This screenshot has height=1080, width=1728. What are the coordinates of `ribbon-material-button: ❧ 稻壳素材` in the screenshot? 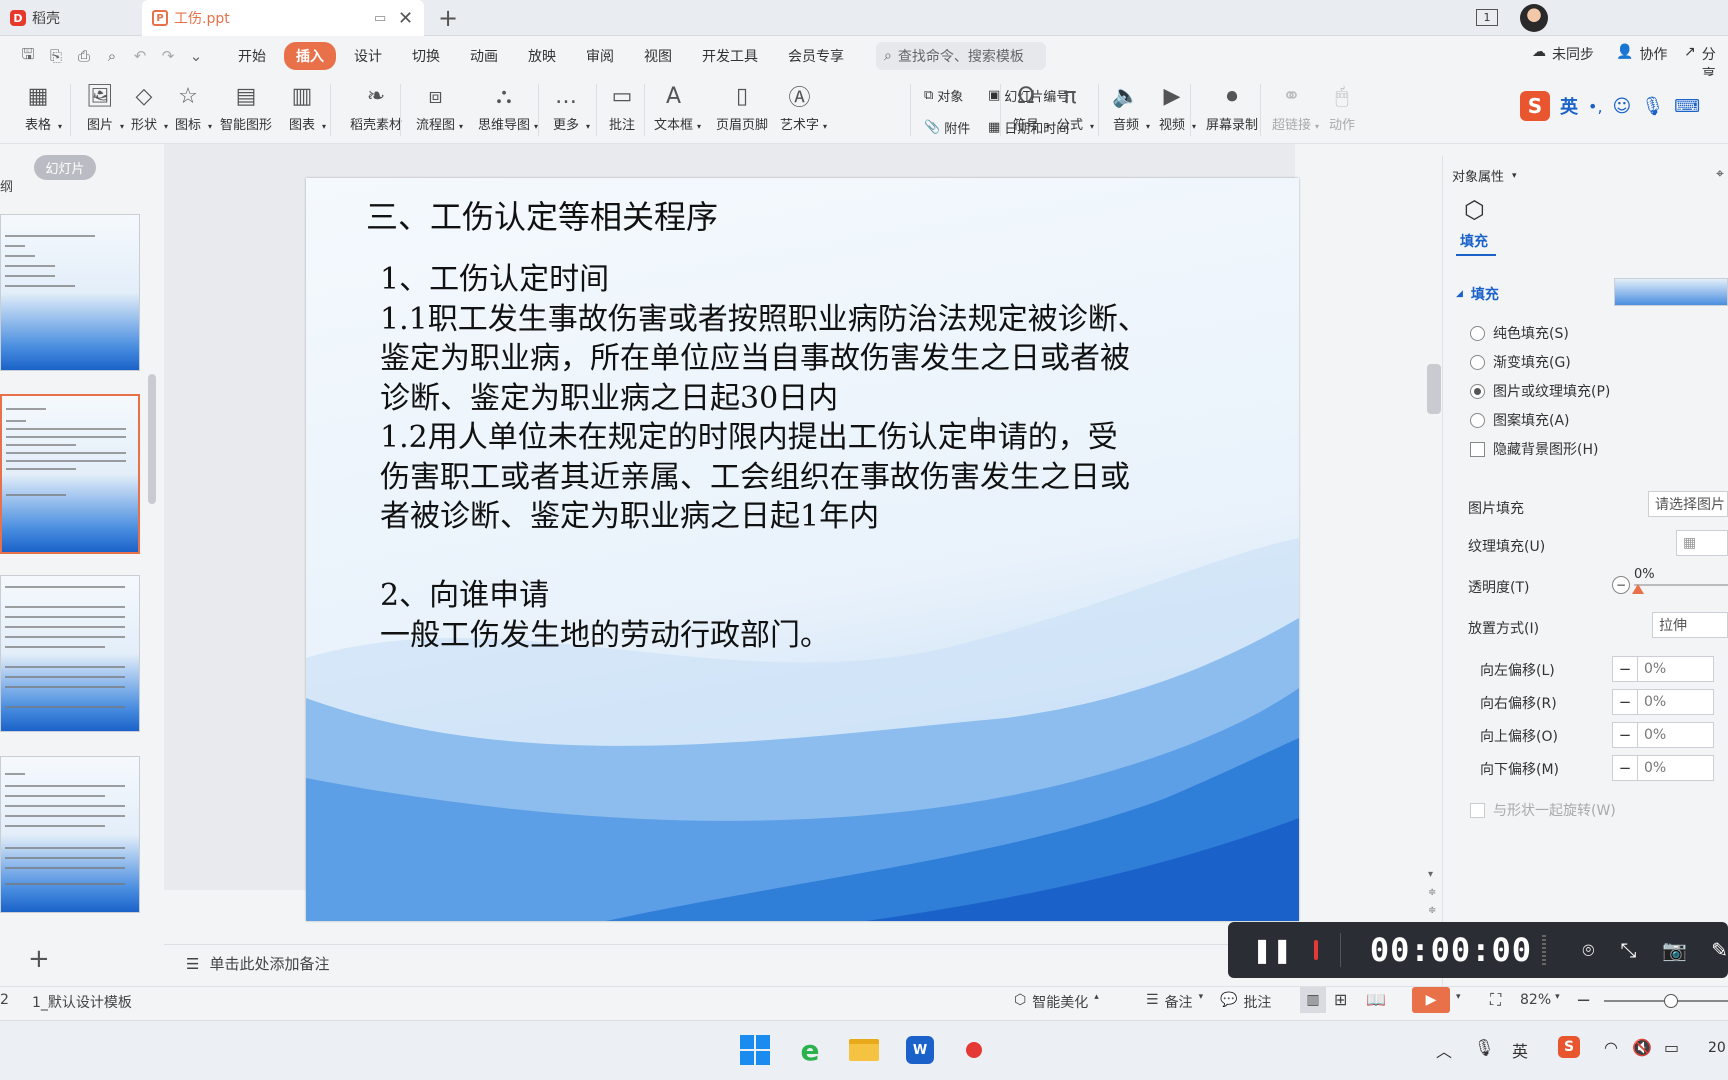 It's located at (376, 107).